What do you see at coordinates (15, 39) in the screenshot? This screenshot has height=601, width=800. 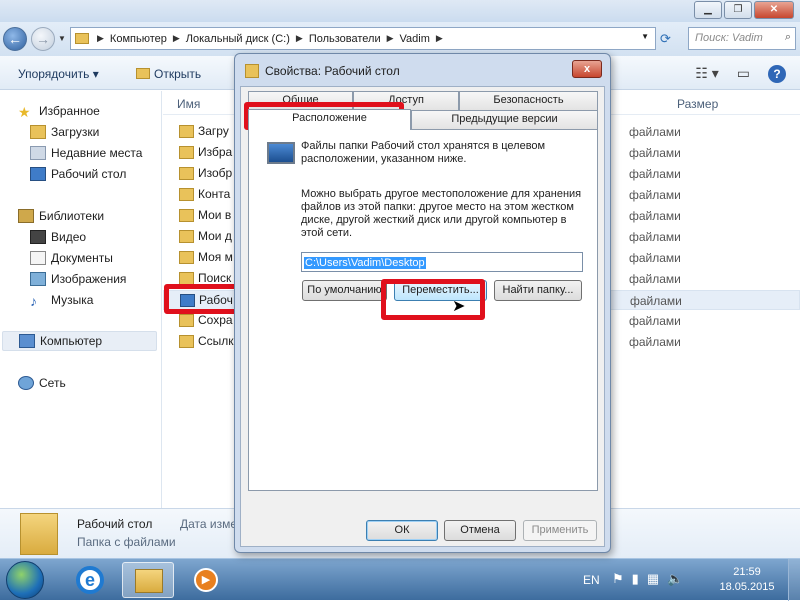 I see `back-button: ←` at bounding box center [15, 39].